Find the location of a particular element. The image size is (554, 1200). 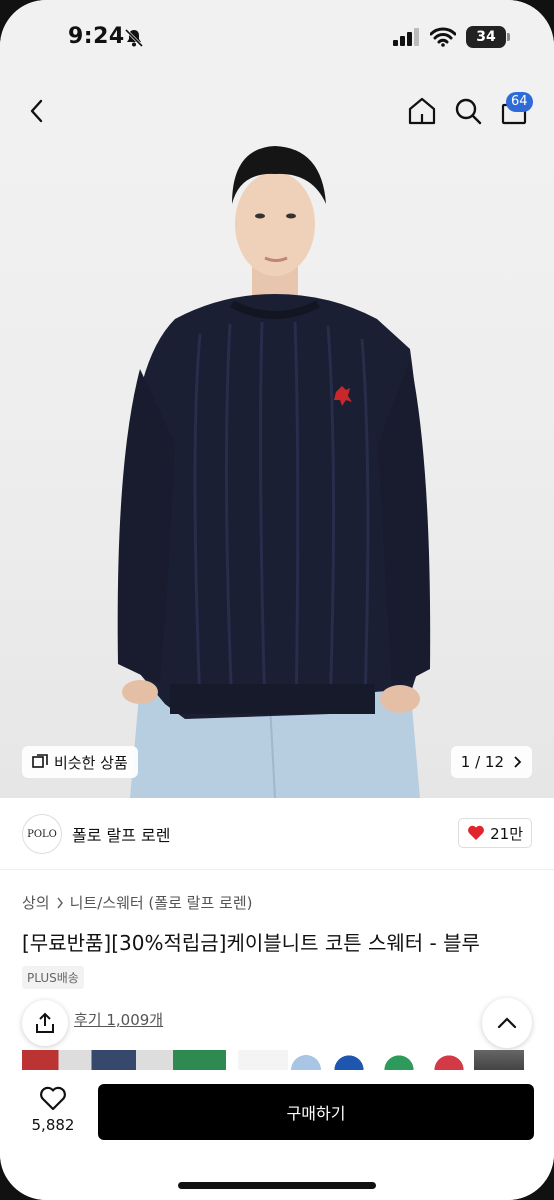

search-button is located at coordinates (468, 111).